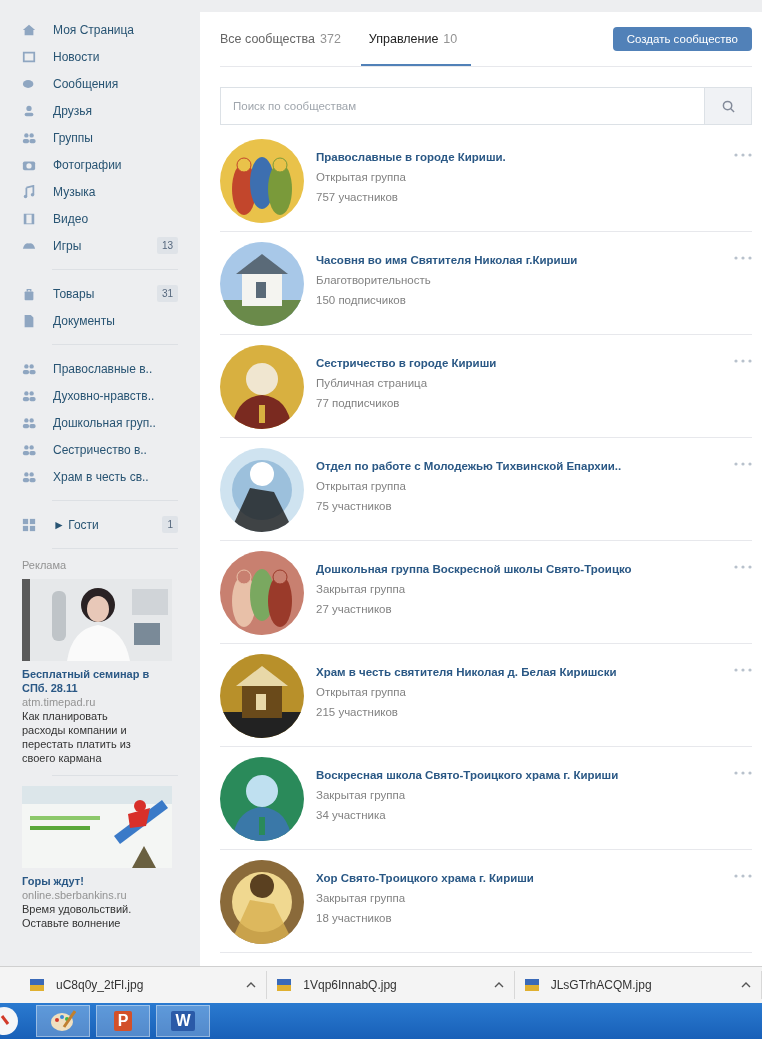 This screenshot has width=762, height=1039. What do you see at coordinates (98, 881) in the screenshot?
I see `ad-title: Горы ждут!` at bounding box center [98, 881].